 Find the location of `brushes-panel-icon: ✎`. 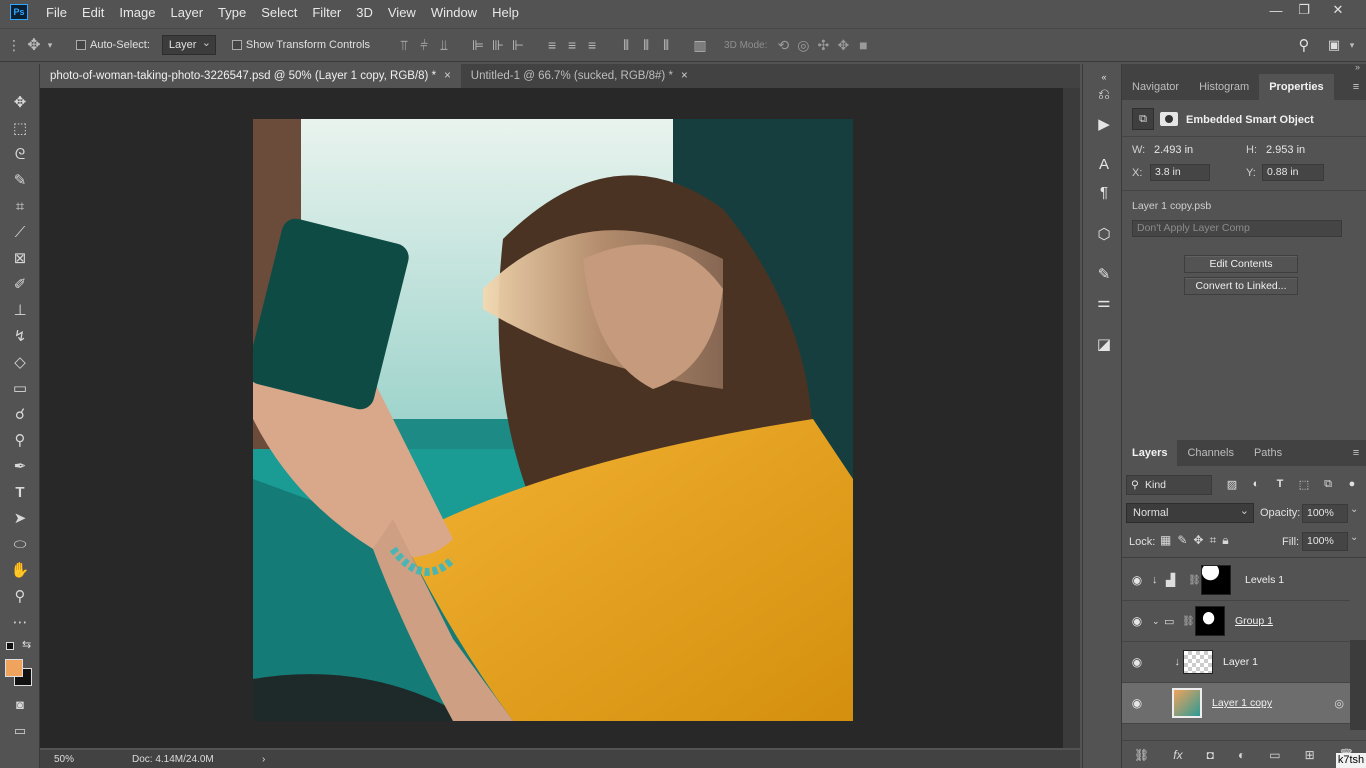

brushes-panel-icon: ✎ is located at coordinates (1104, 275).